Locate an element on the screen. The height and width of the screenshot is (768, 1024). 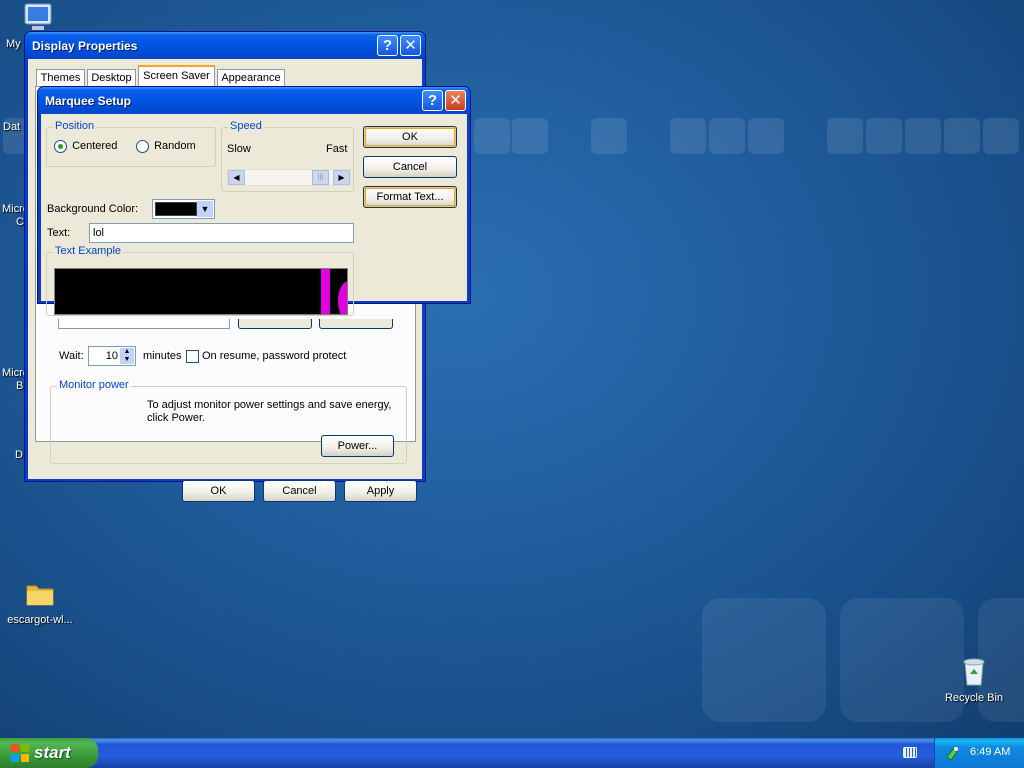
desktop-icon-label: C is located at coordinates (20, 222).